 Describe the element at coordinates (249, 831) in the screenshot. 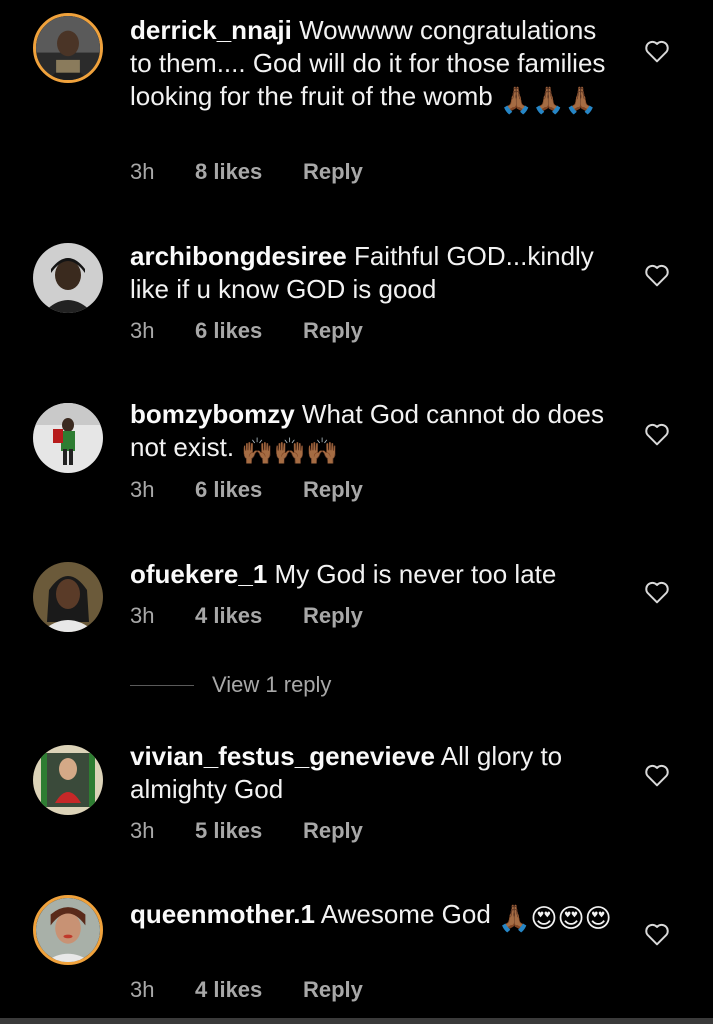

I see `comment-likes: 5 likes` at that location.